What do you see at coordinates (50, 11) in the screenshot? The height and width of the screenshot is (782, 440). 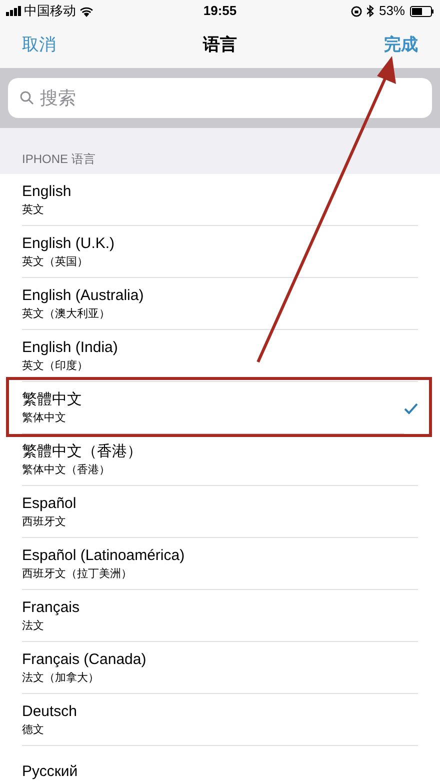 I see `carrier: 中国移动` at bounding box center [50, 11].